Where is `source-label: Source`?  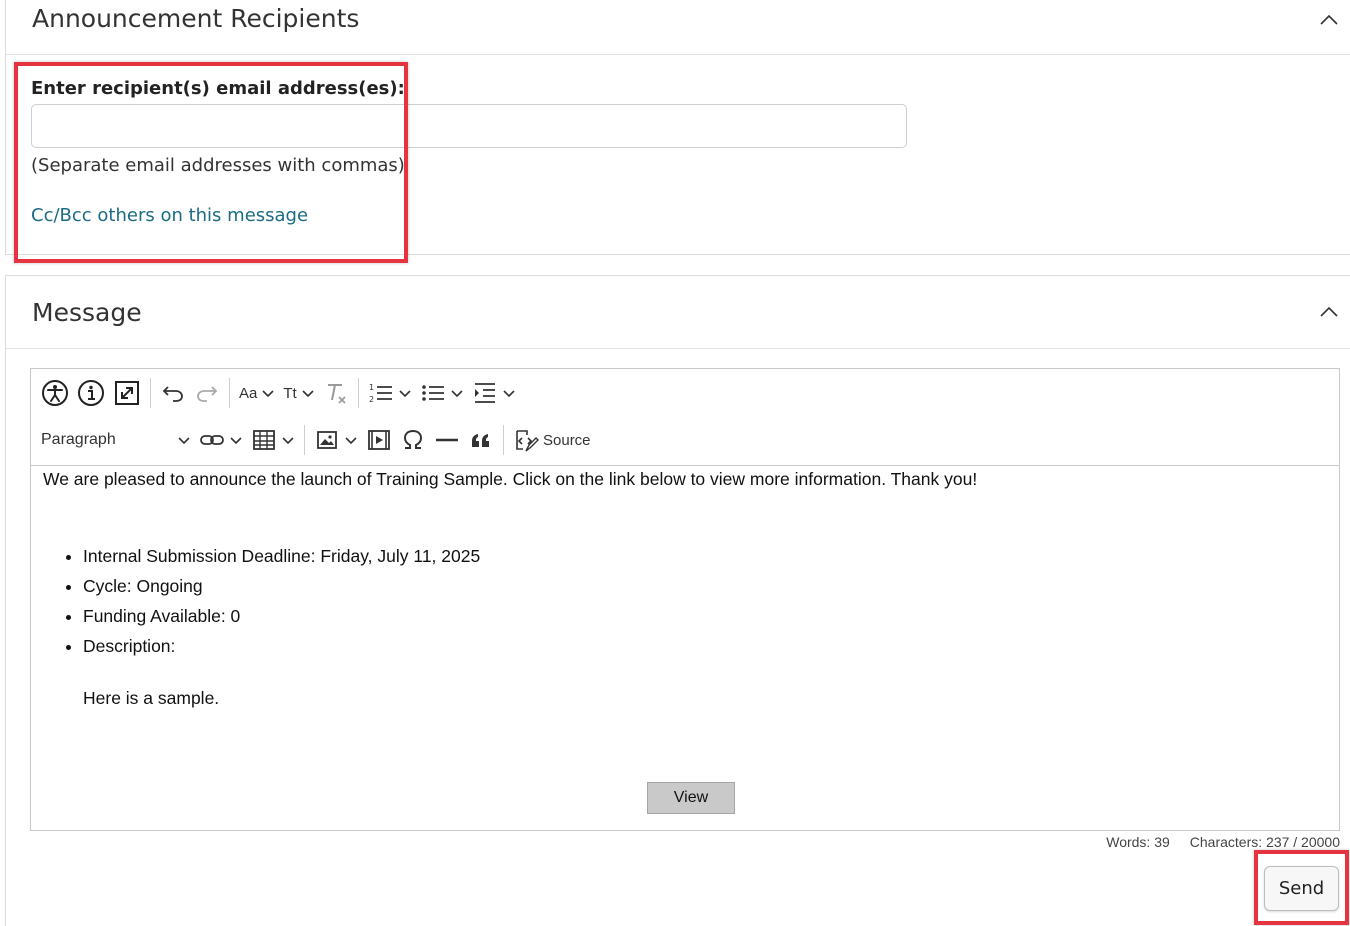 source-label: Source is located at coordinates (567, 440).